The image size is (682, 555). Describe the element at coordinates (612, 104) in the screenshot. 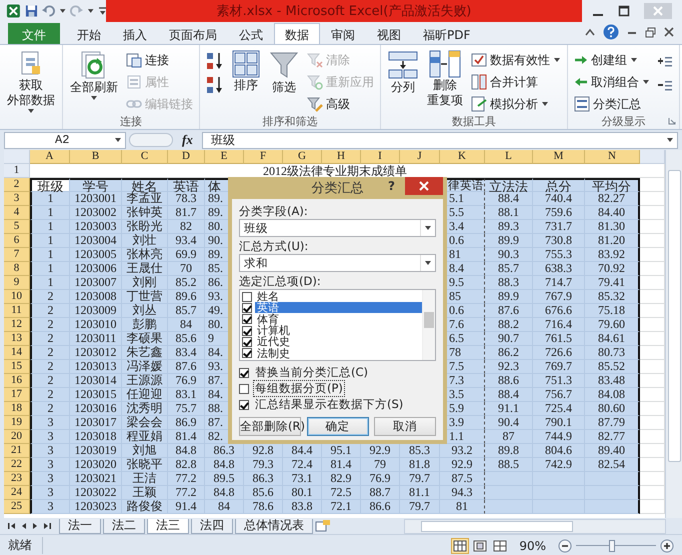

I see `ribbon-button: 分类汇总` at that location.